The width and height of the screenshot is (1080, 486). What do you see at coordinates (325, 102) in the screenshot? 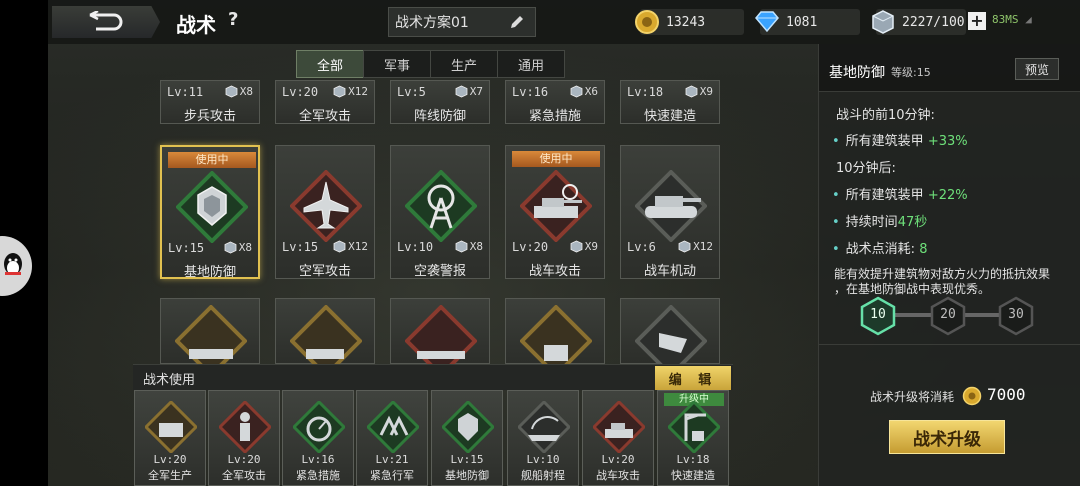
I see `tactic-card: Lv:20 X12 全军攻击` at bounding box center [325, 102].